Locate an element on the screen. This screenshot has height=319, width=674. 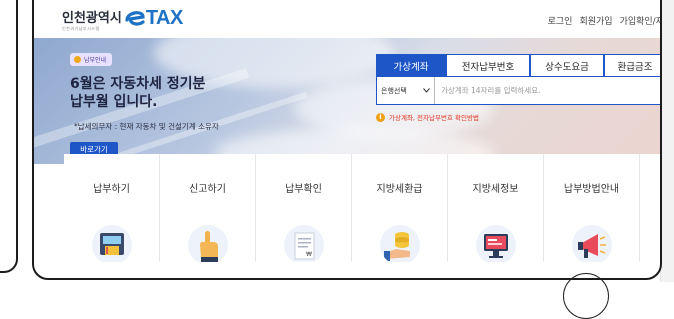
speaker-icon is located at coordinates (77, 59).